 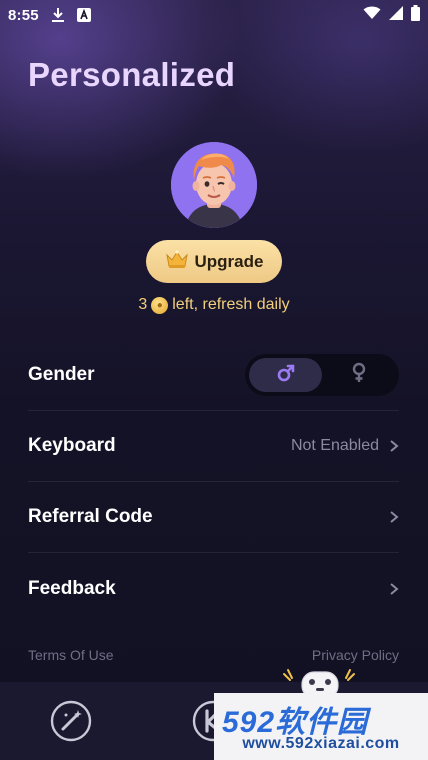 I want to click on male-icon, so click(x=286, y=375).